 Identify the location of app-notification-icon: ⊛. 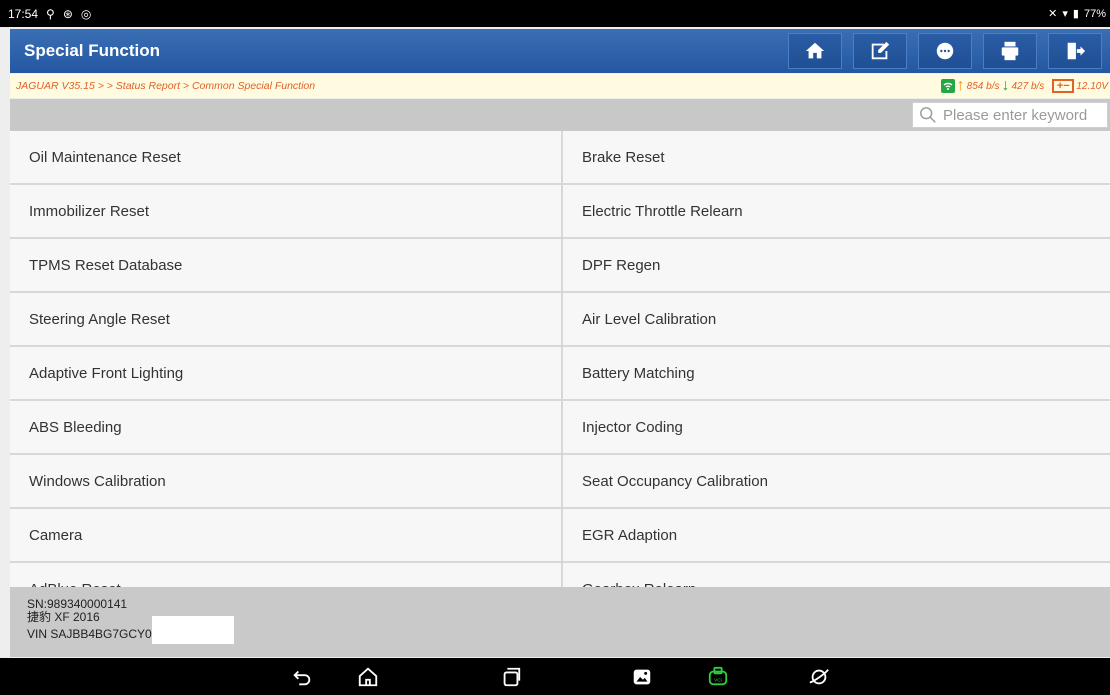
(67, 13).